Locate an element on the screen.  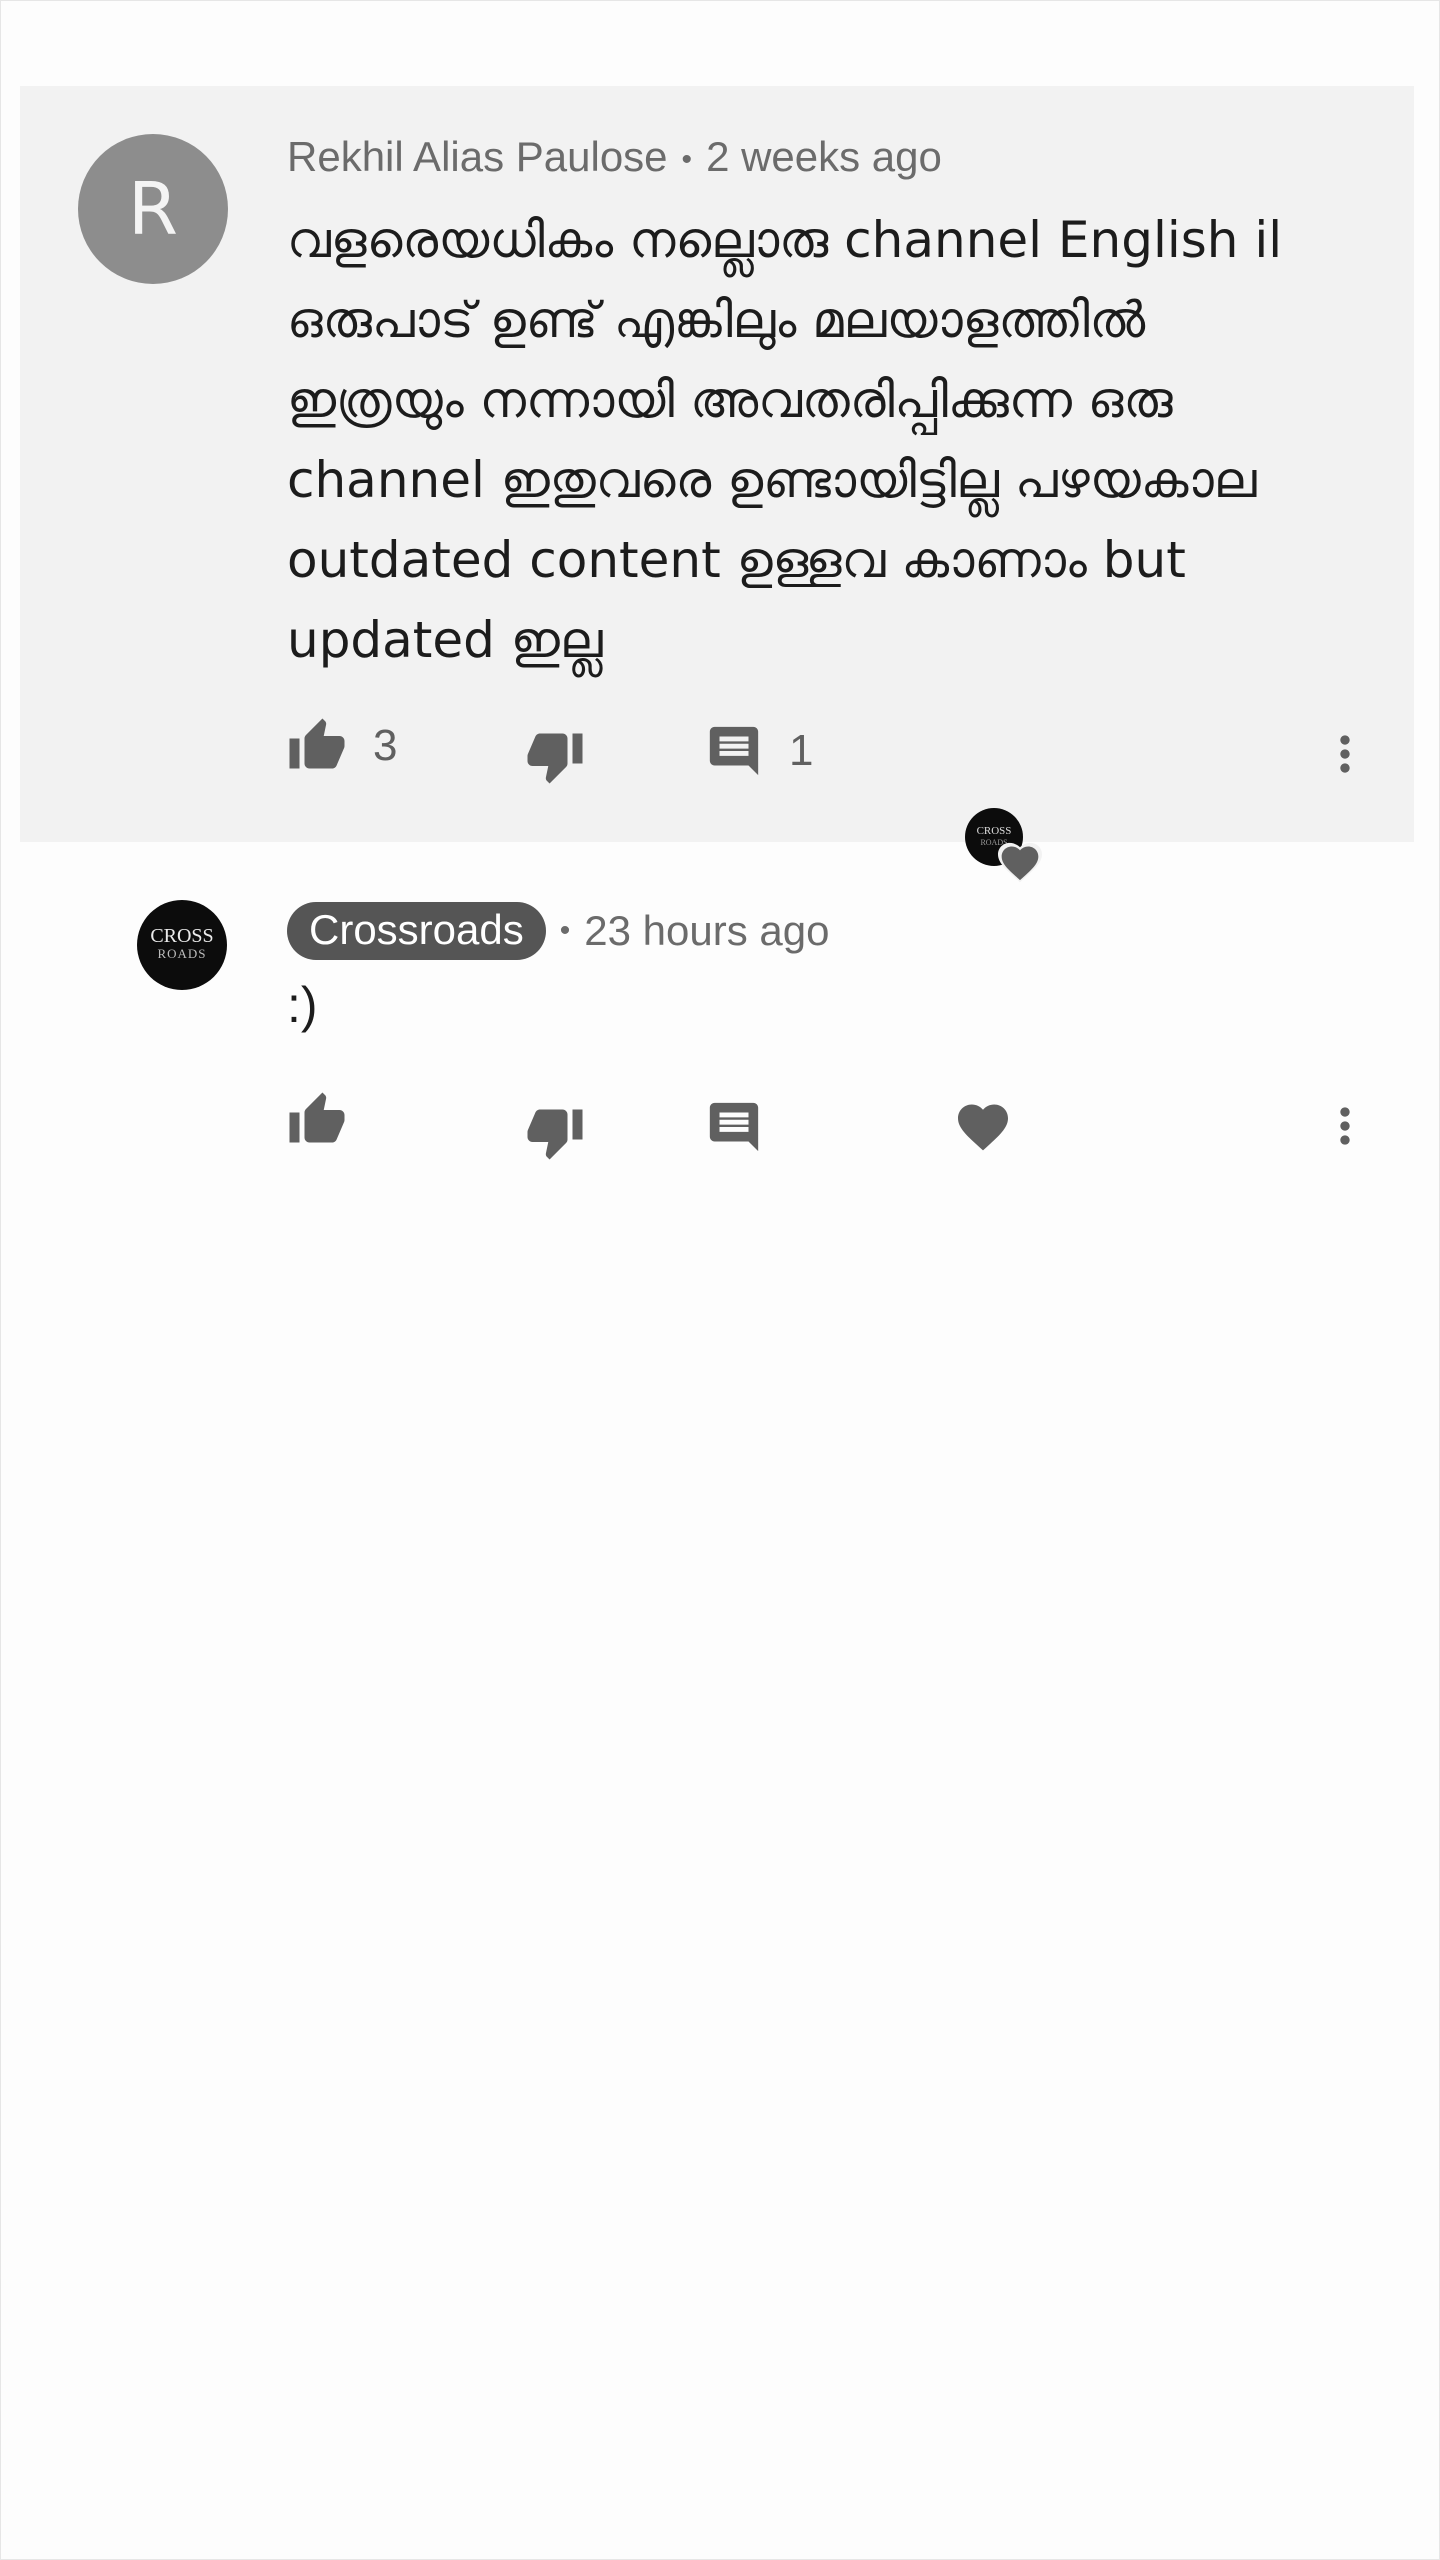
heart-icon is located at coordinates (983, 1127).